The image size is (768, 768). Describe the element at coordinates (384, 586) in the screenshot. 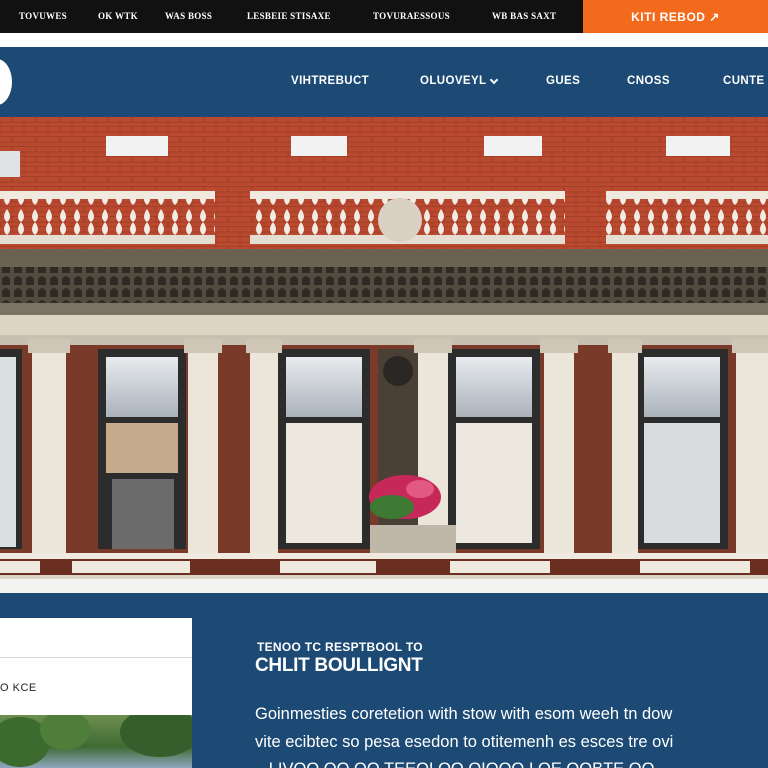

I see `section-divider` at that location.